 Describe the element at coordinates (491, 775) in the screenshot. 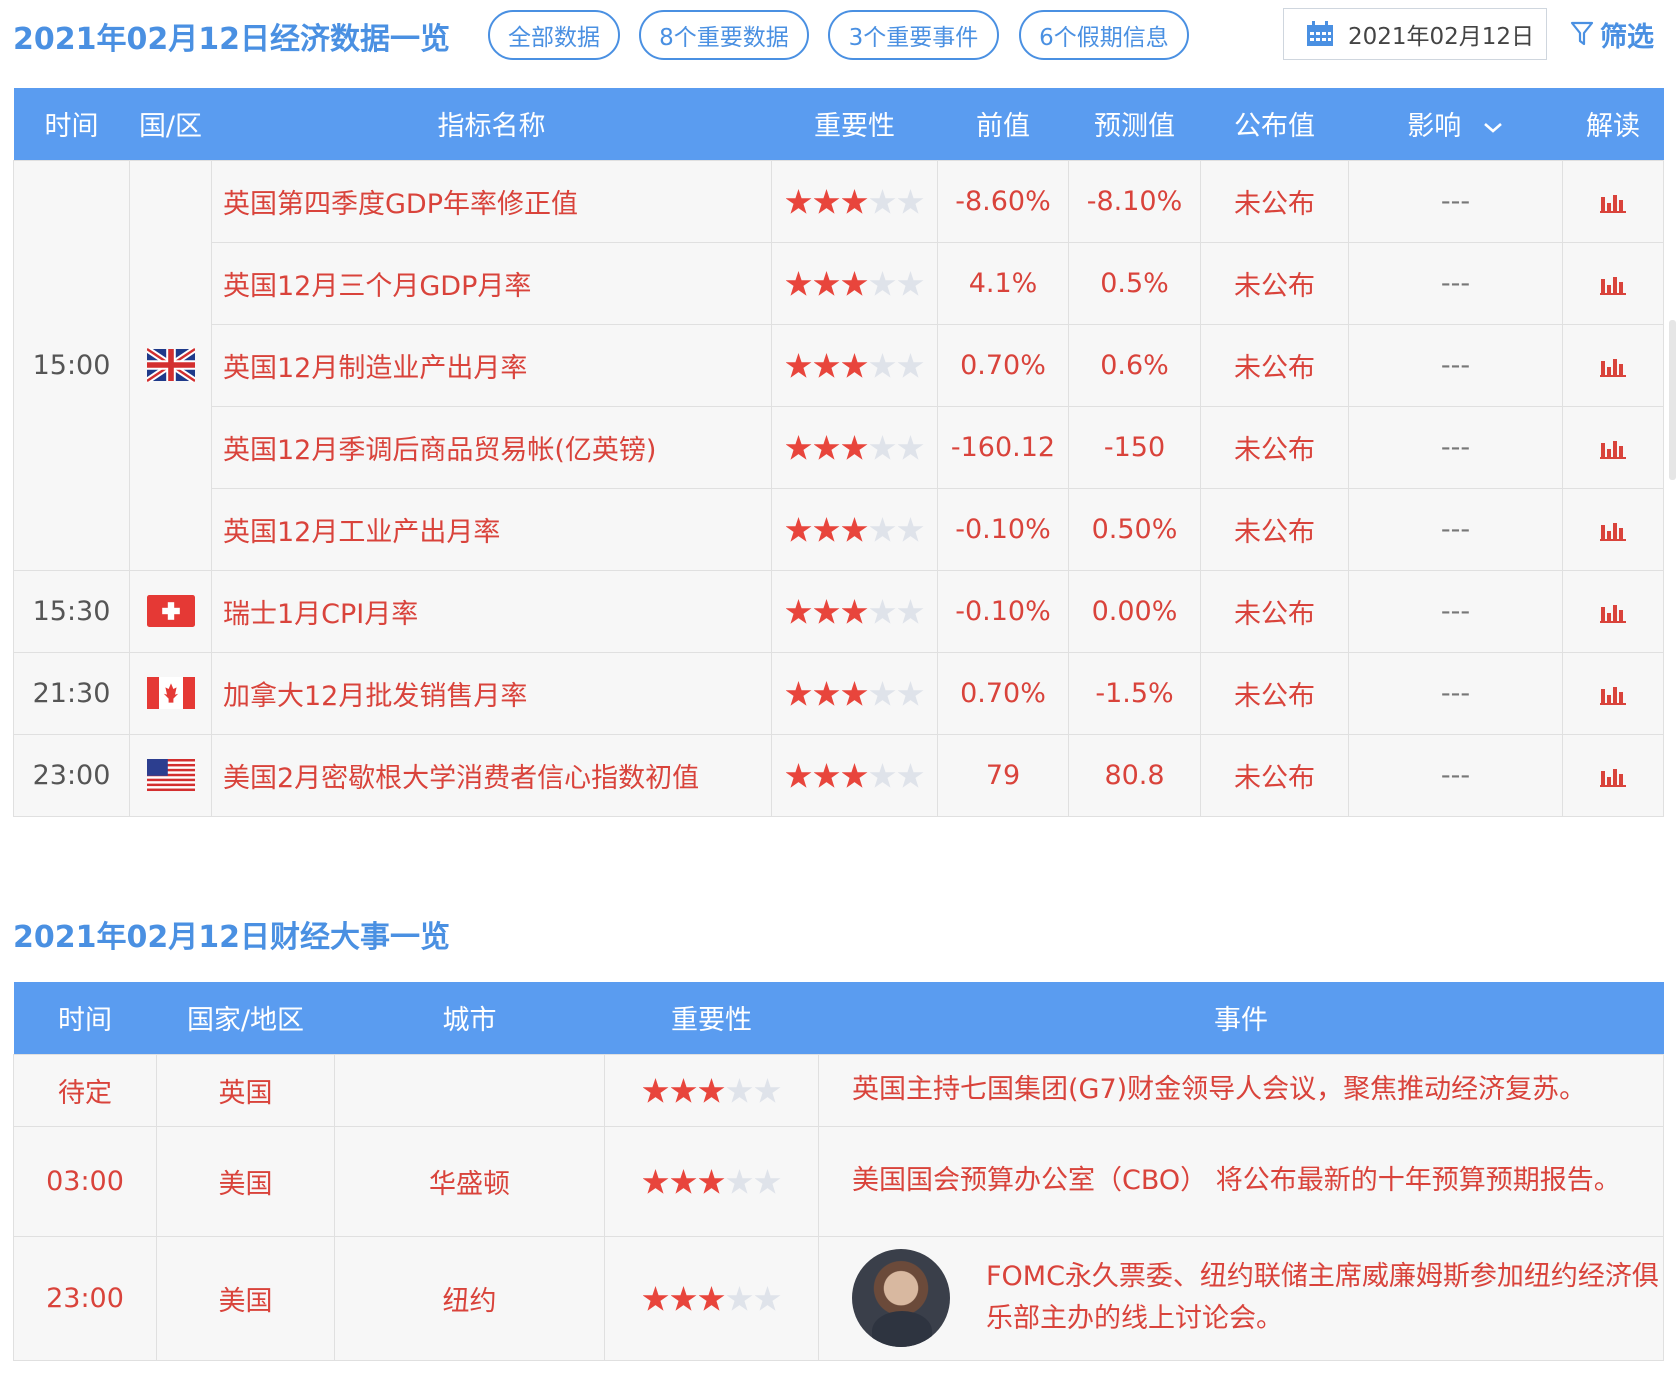

I see `indicator-name: 美国2月密歇根大学消费者信心指数初值` at that location.